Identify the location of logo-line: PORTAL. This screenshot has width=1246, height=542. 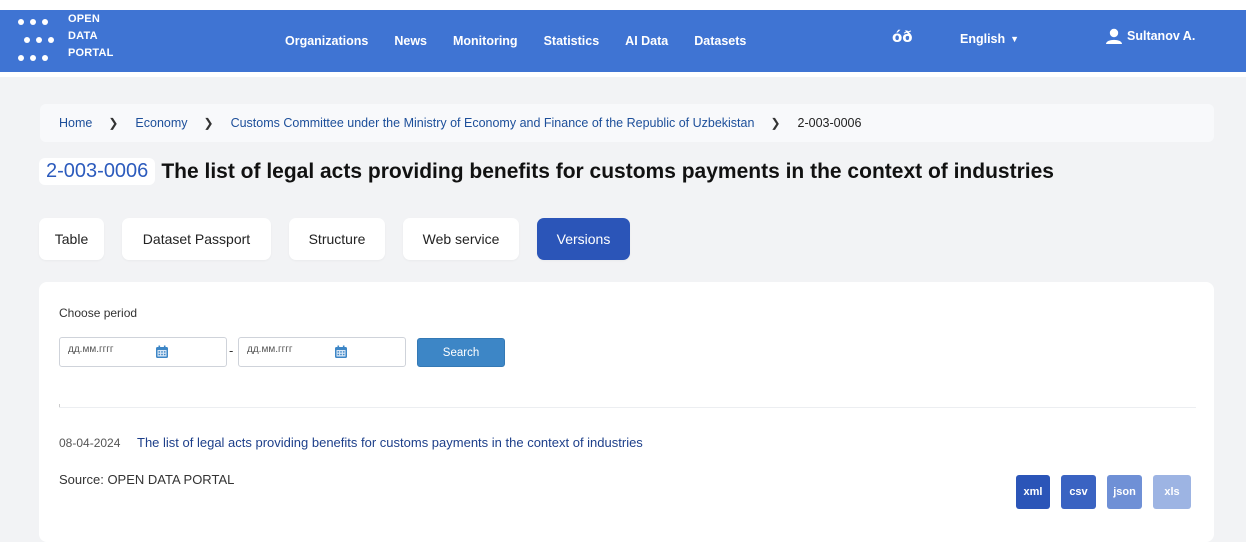
(91, 53).